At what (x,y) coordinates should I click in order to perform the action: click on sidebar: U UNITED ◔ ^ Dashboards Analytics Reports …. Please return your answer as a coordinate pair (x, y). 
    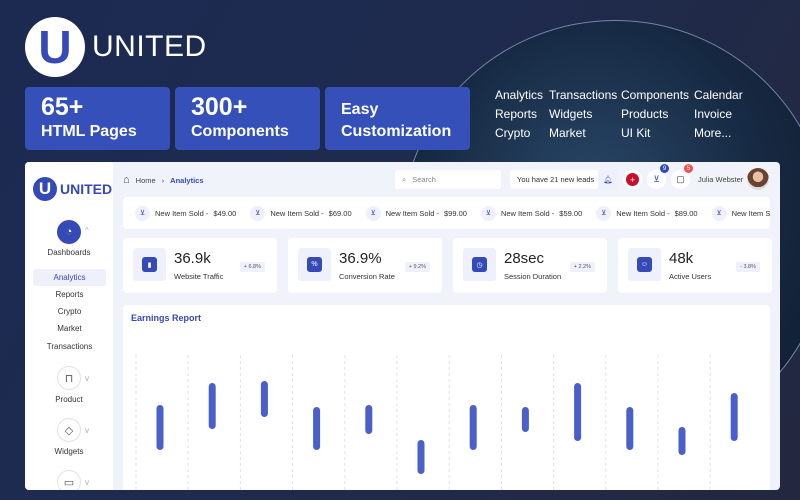
    Looking at the image, I should click on (69, 326).